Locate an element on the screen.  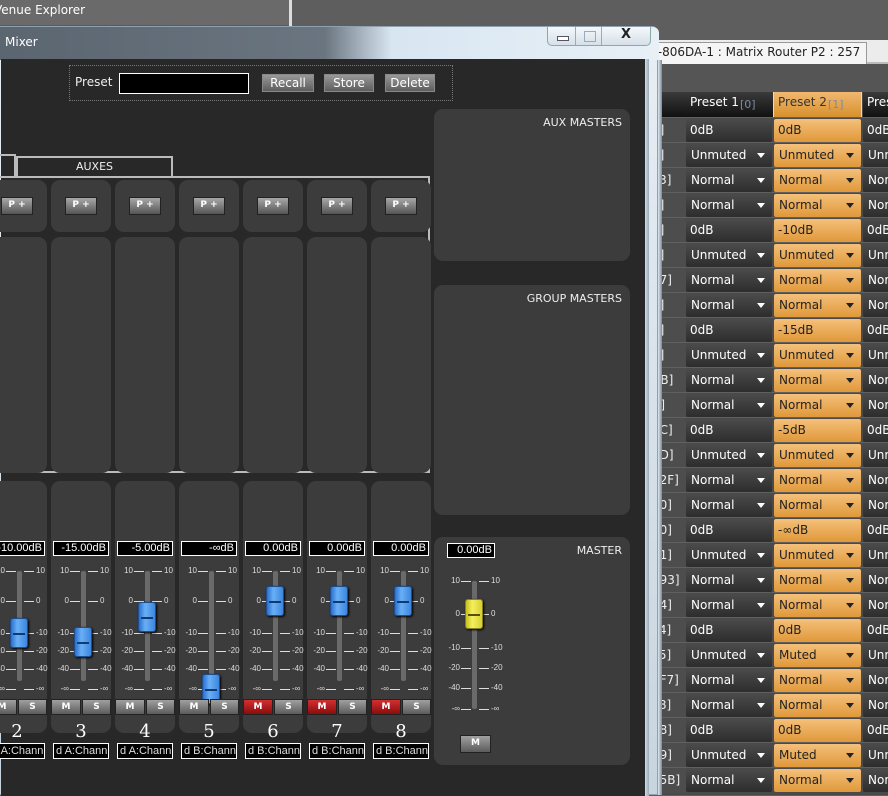
preset-input is located at coordinates (184, 83).